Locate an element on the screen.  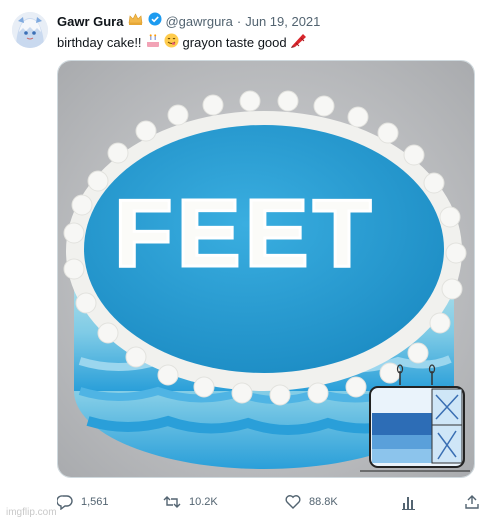
yum-face-emoji-icon is located at coordinates (171, 43).